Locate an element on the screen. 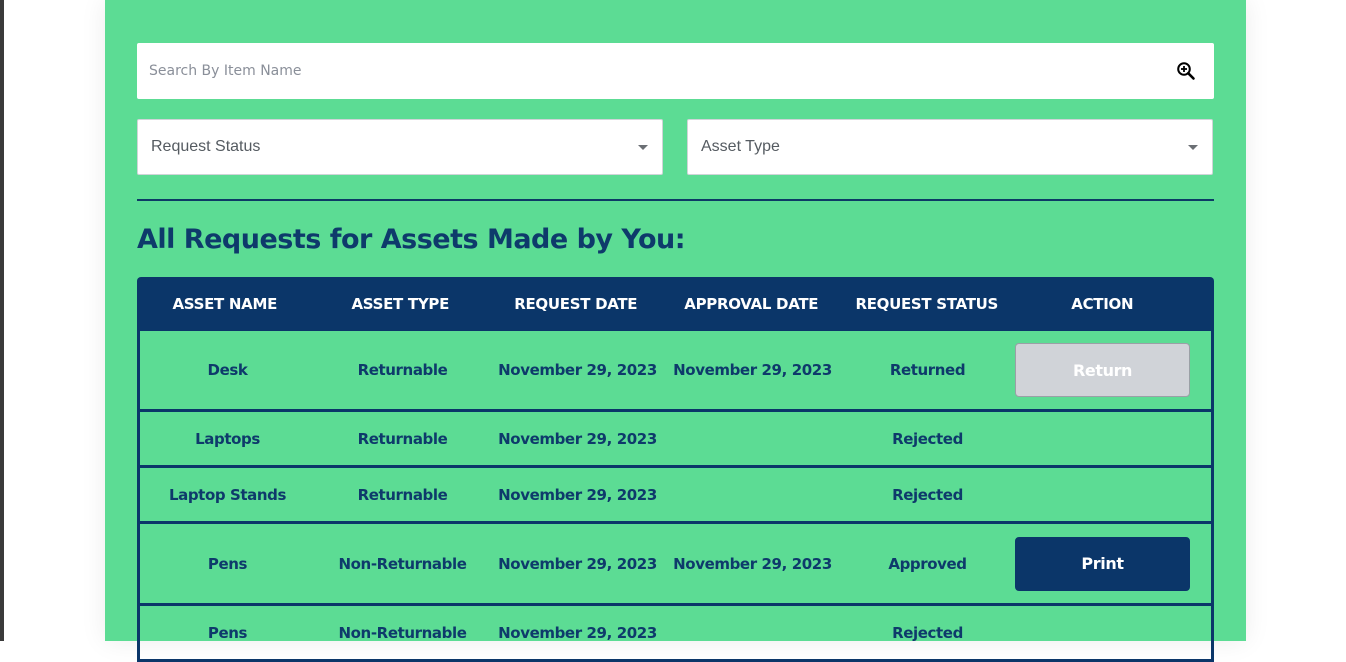 The image size is (1346, 662). header-request-status: REQUEST STATUS is located at coordinates (927, 304).